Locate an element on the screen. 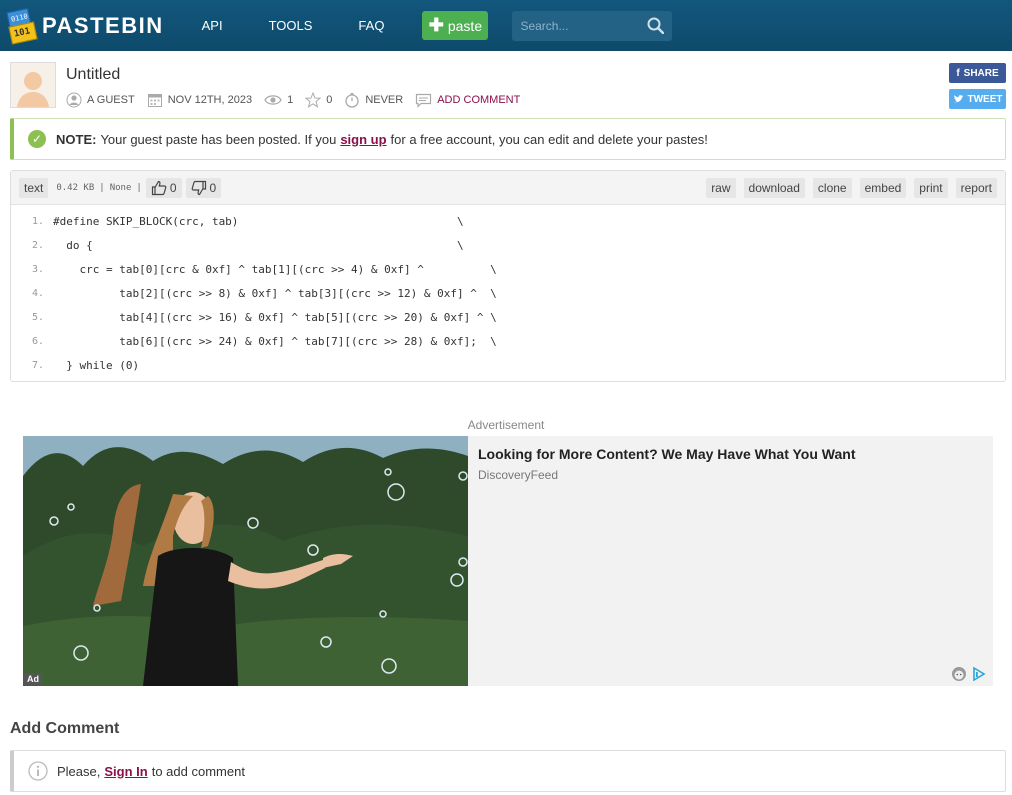 This screenshot has width=1012, height=795. line-content: do { \ is located at coordinates (258, 245).